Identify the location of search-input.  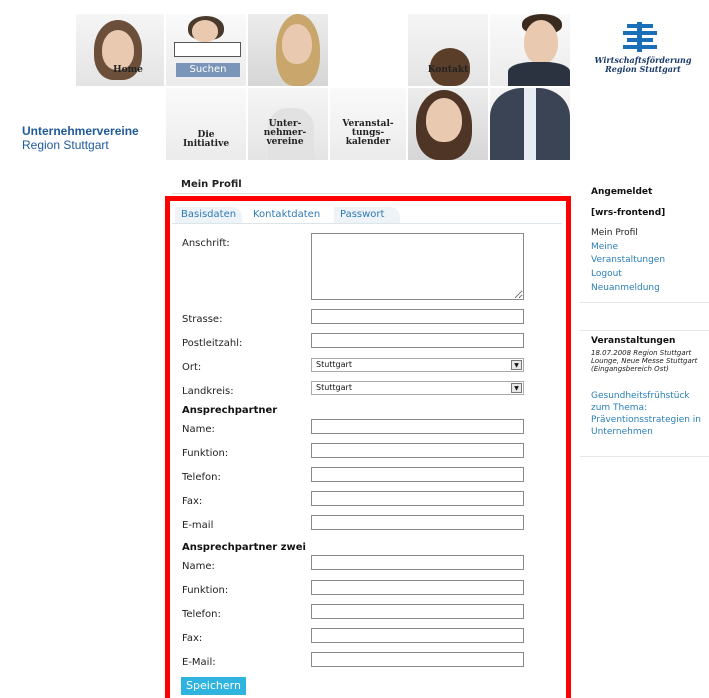
(207, 49).